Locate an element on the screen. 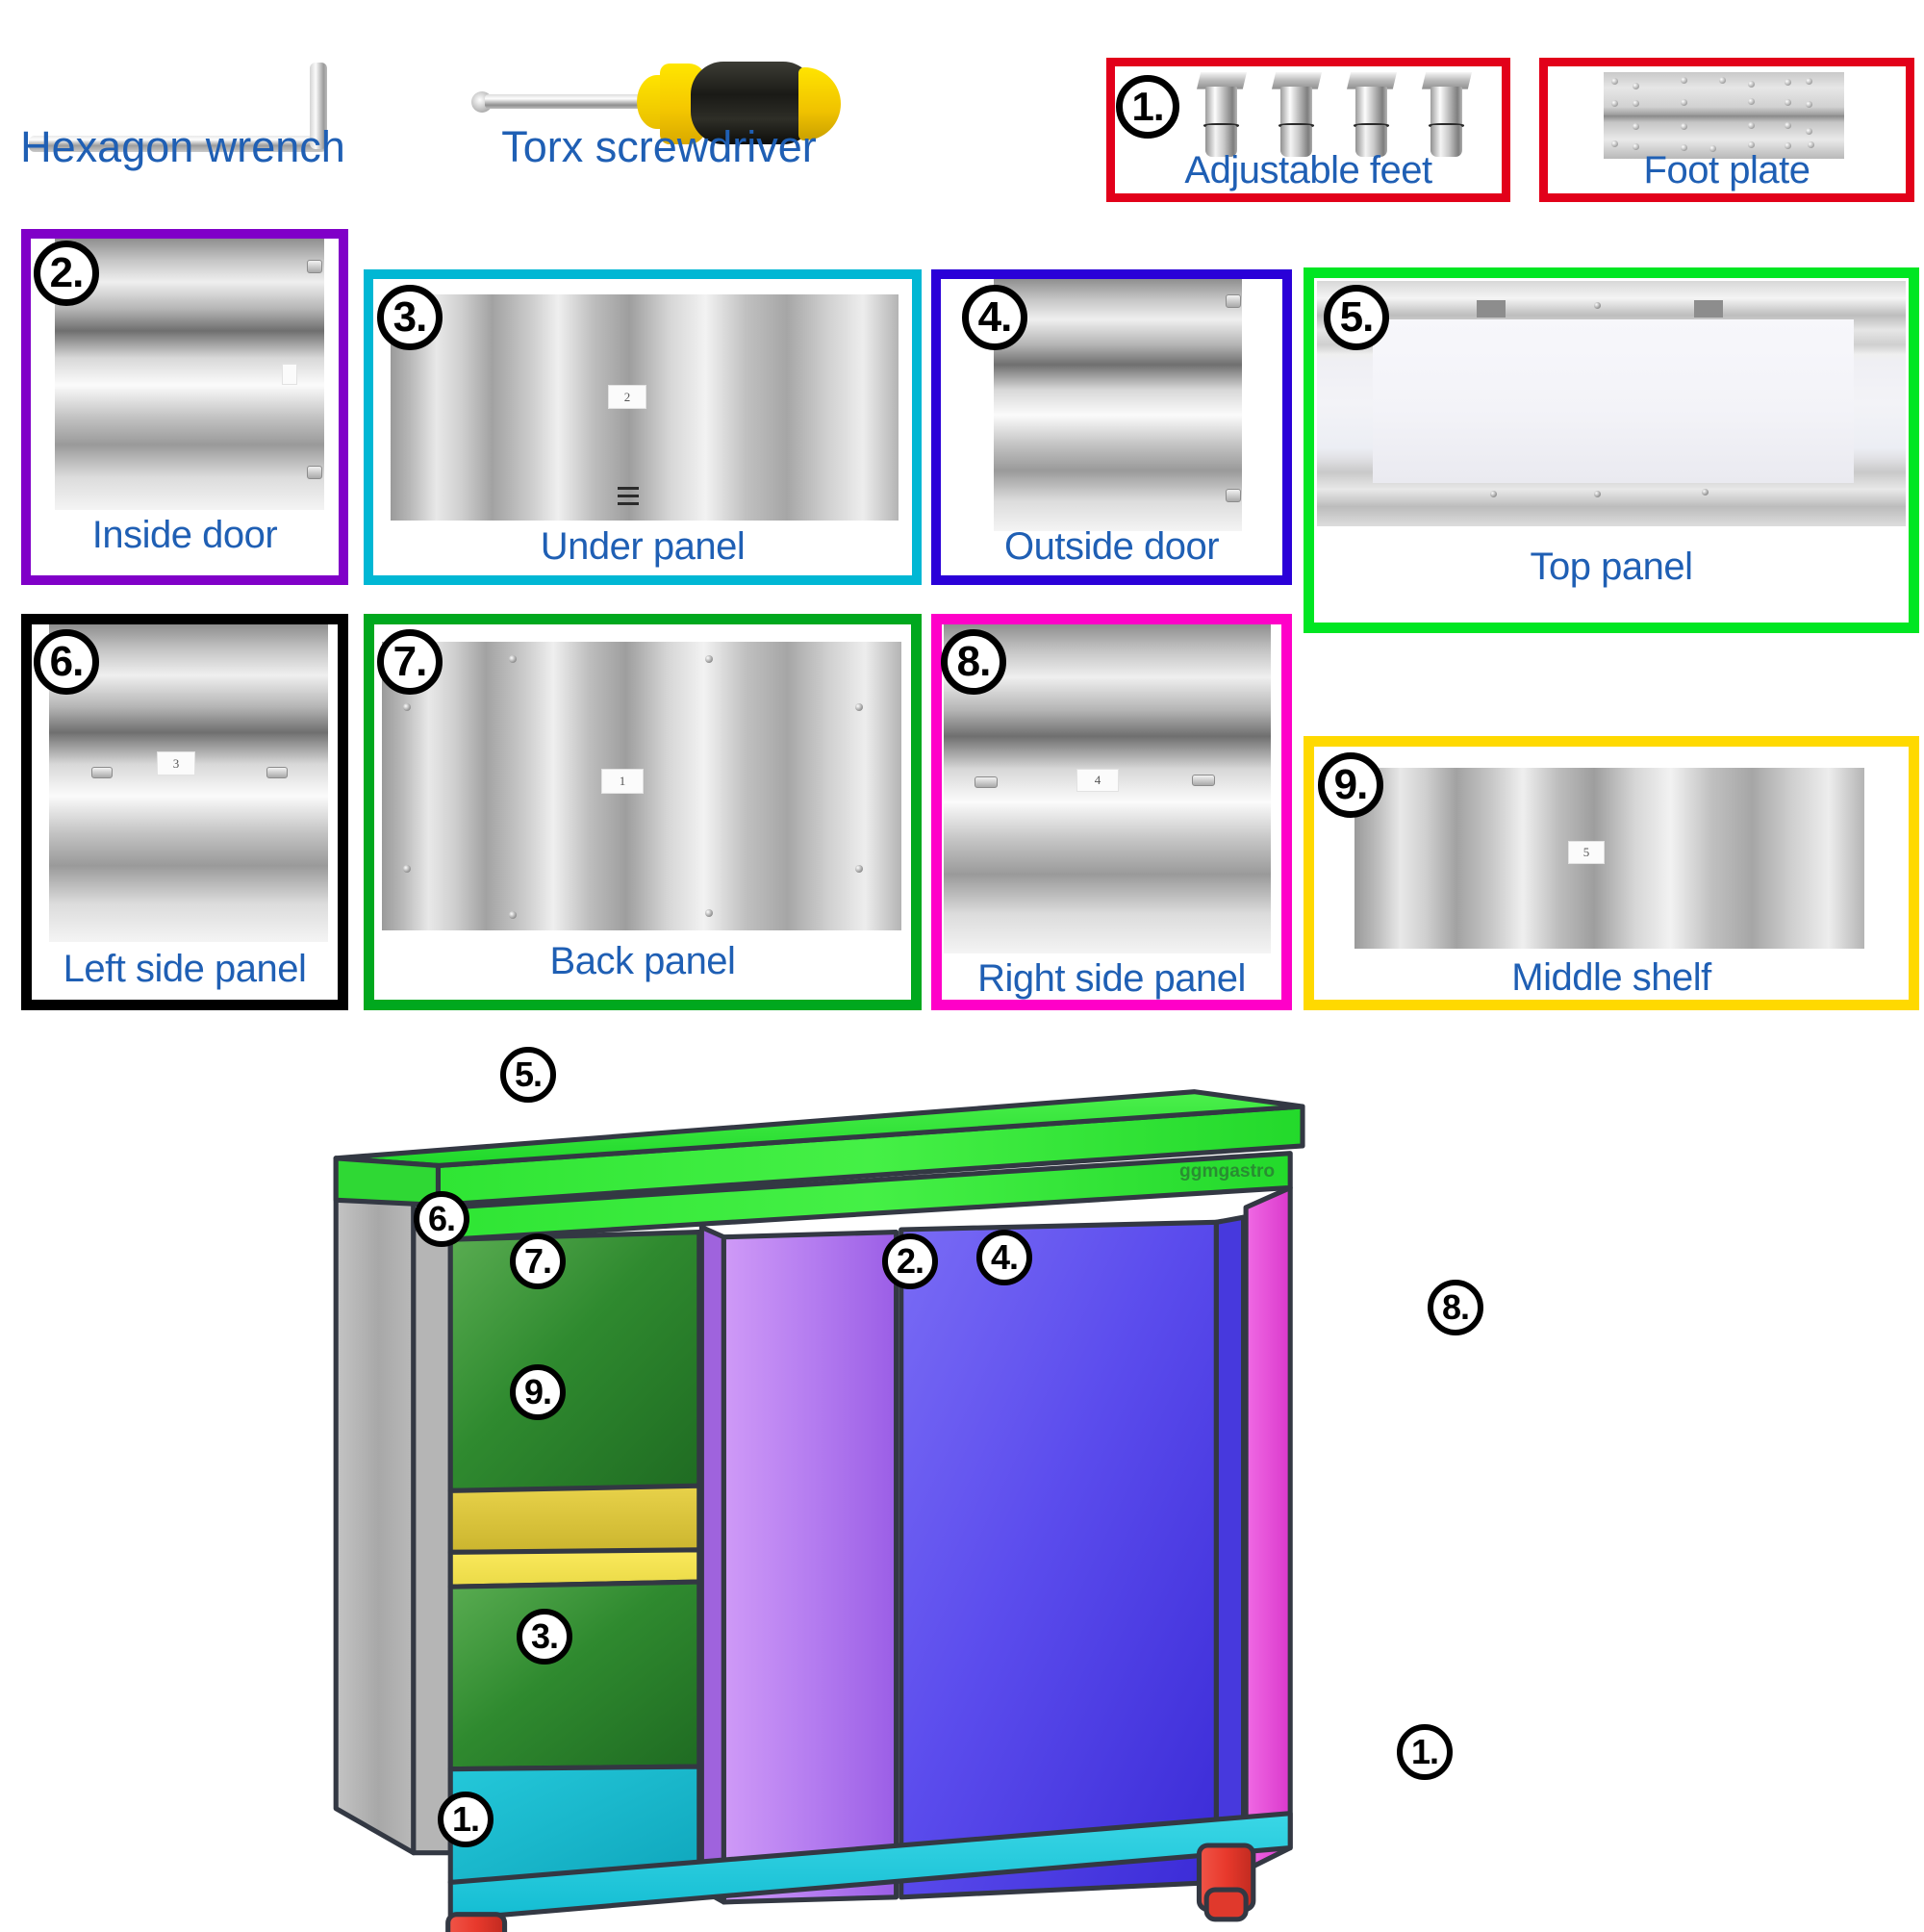  right-side-panel-tag: 4 is located at coordinates (1097, 780).